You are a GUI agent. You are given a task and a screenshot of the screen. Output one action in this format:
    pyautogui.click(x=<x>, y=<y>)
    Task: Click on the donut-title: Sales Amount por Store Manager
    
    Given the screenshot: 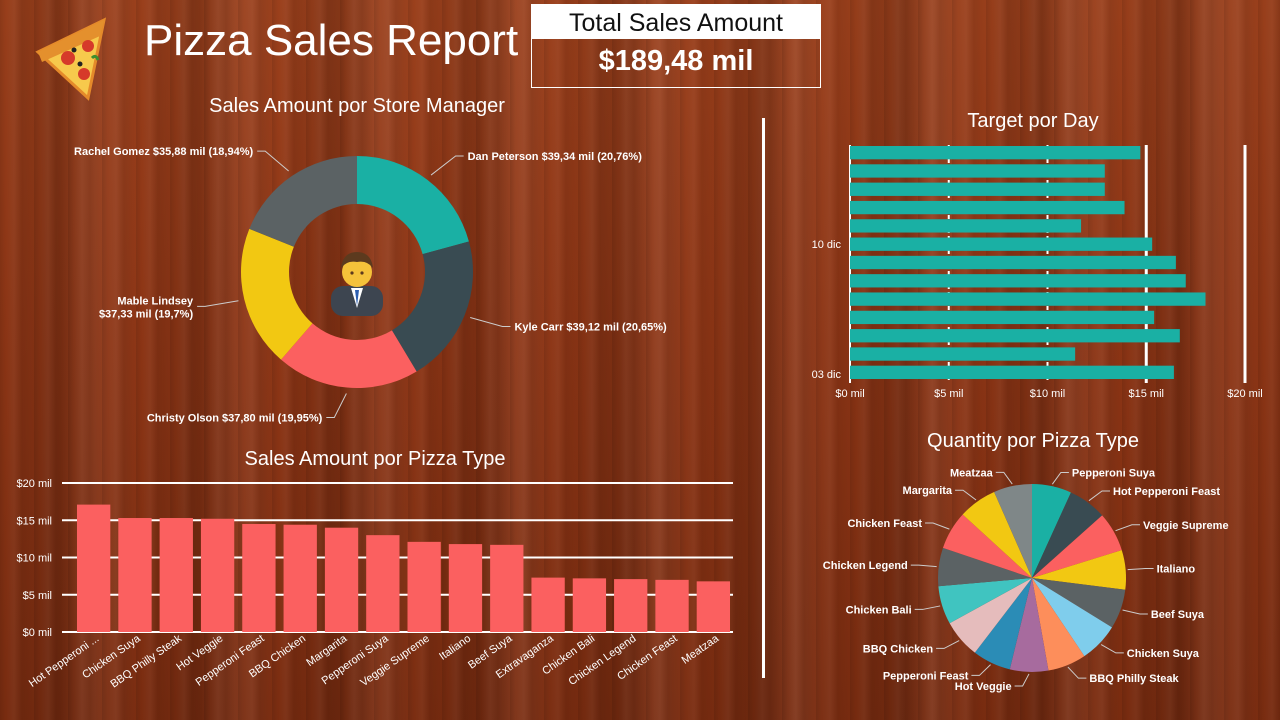 What is the action you would take?
    pyautogui.click(x=357, y=106)
    